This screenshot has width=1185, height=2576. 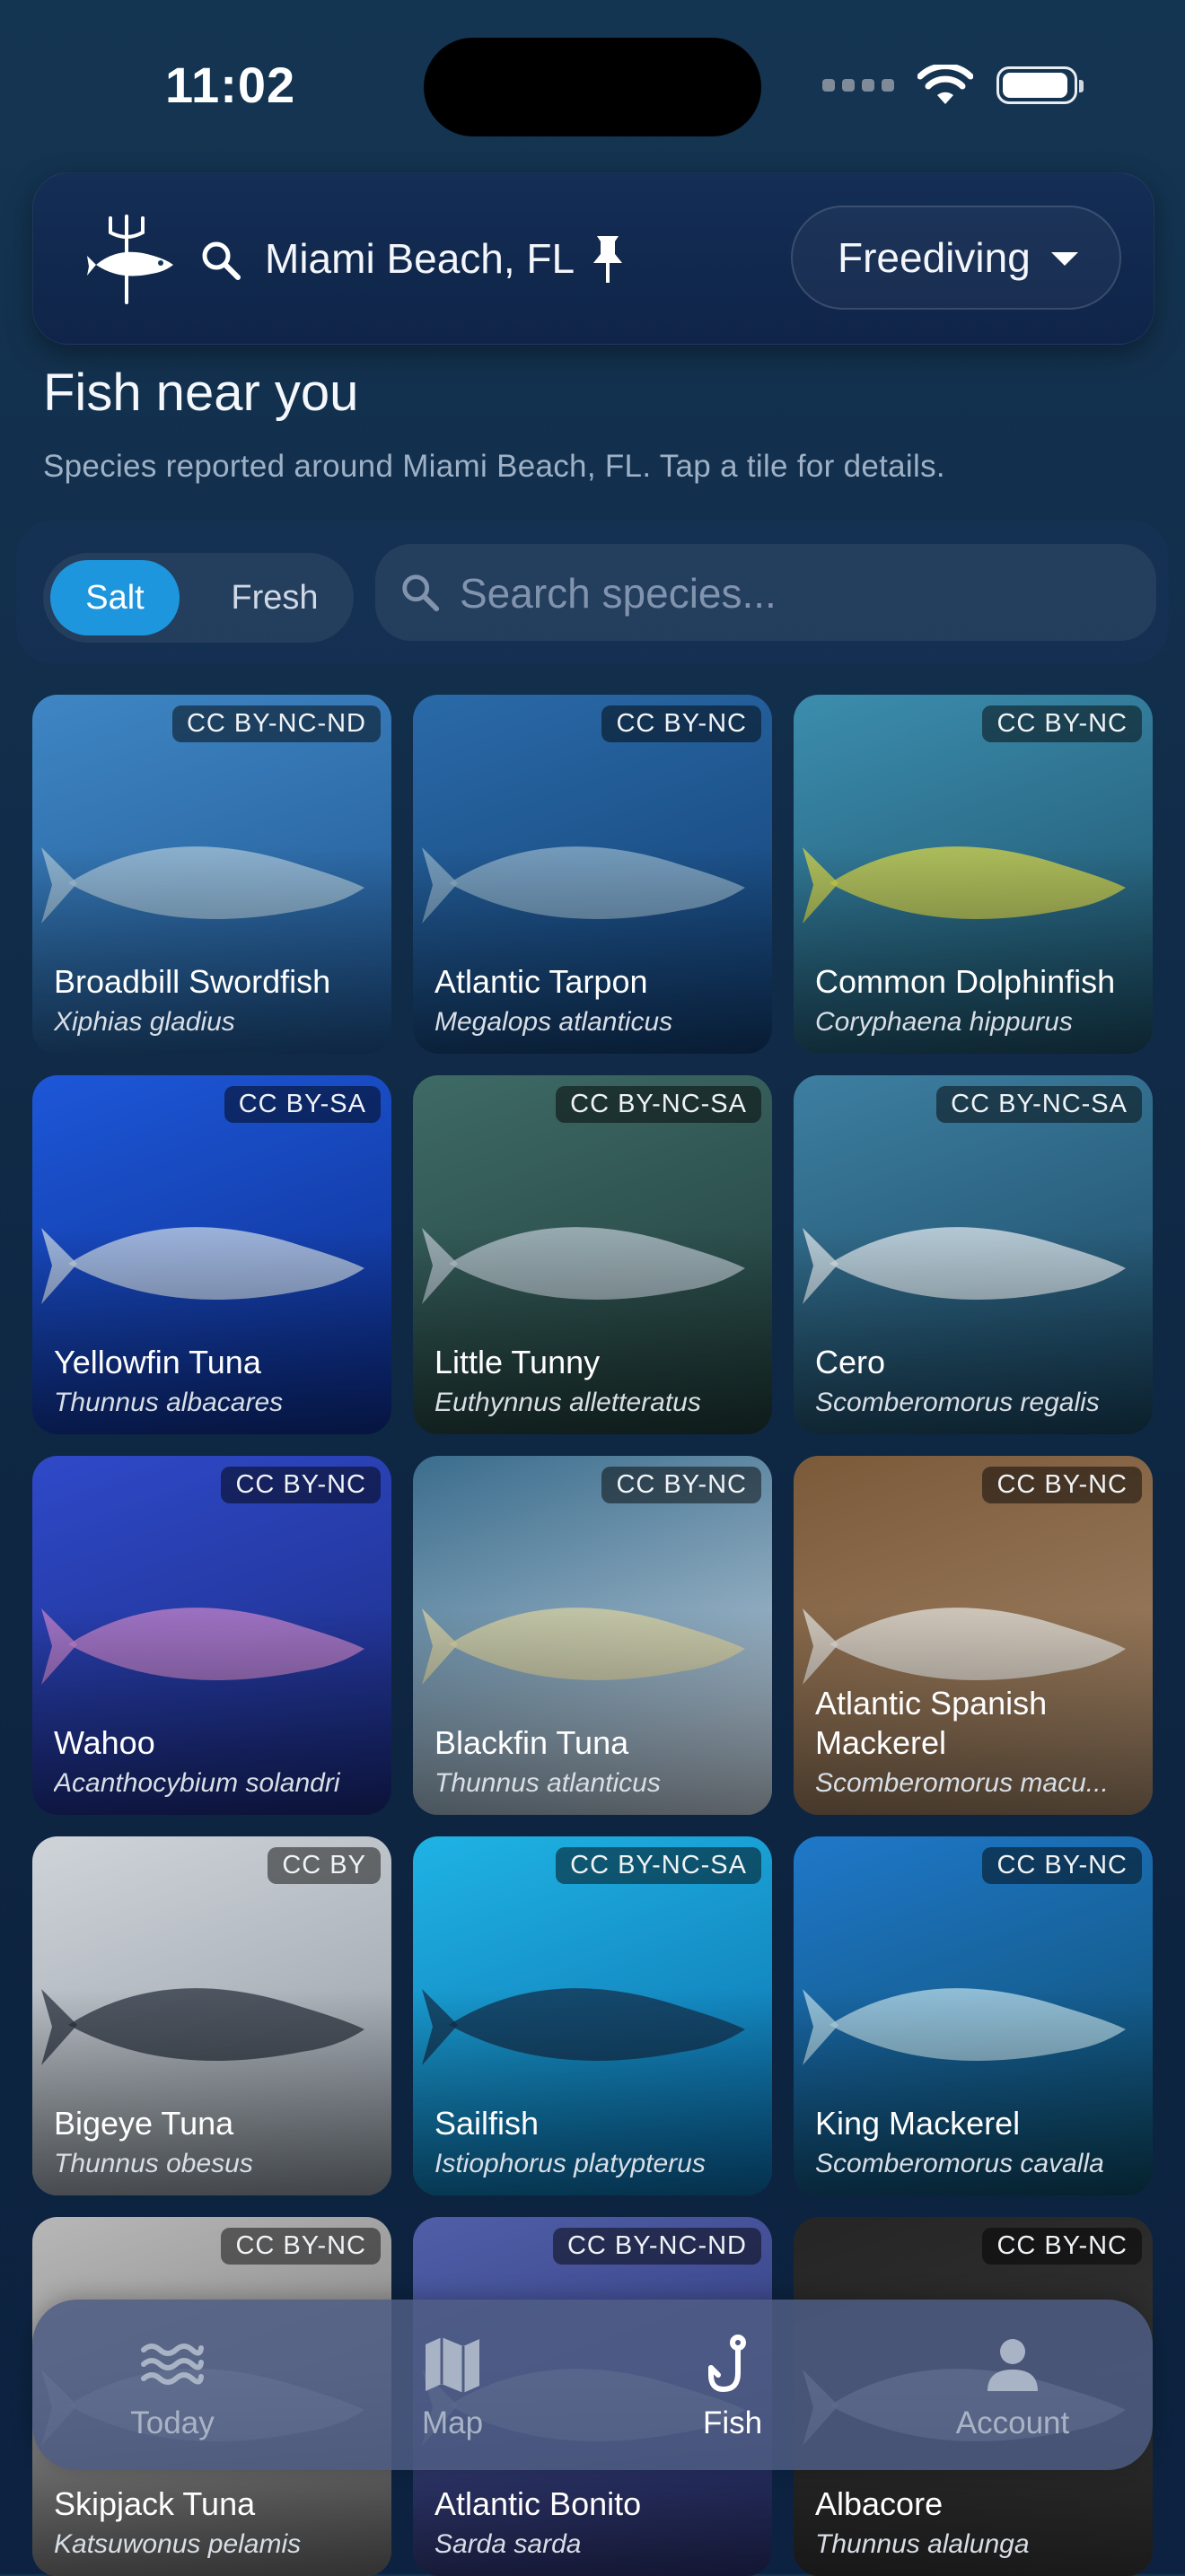 I want to click on species-tile: CC BY-NC Blackfin Tuna Thunnus atlanticus, so click(x=592, y=1635).